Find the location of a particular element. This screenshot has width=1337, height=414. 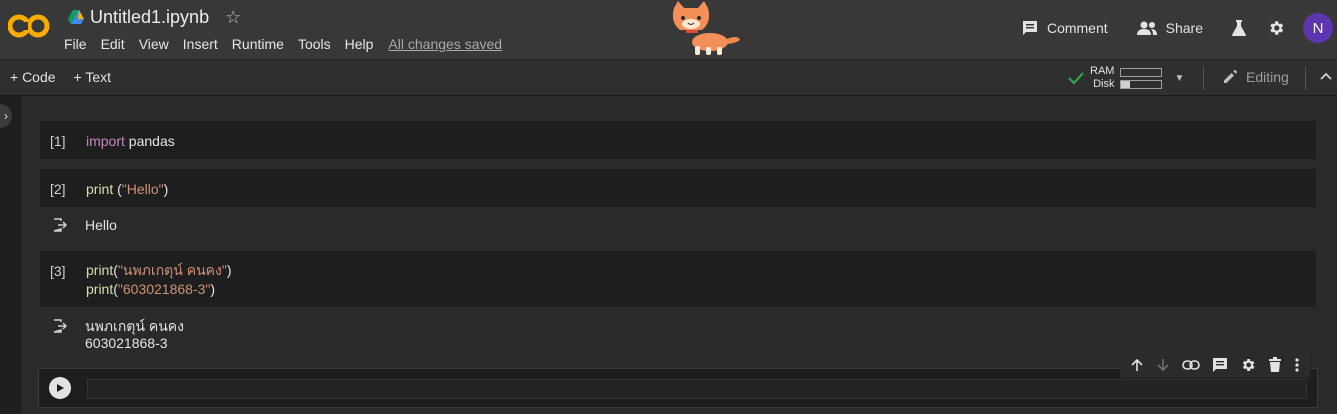

resource-dropdown-icon: ▼ is located at coordinates (1179, 78).